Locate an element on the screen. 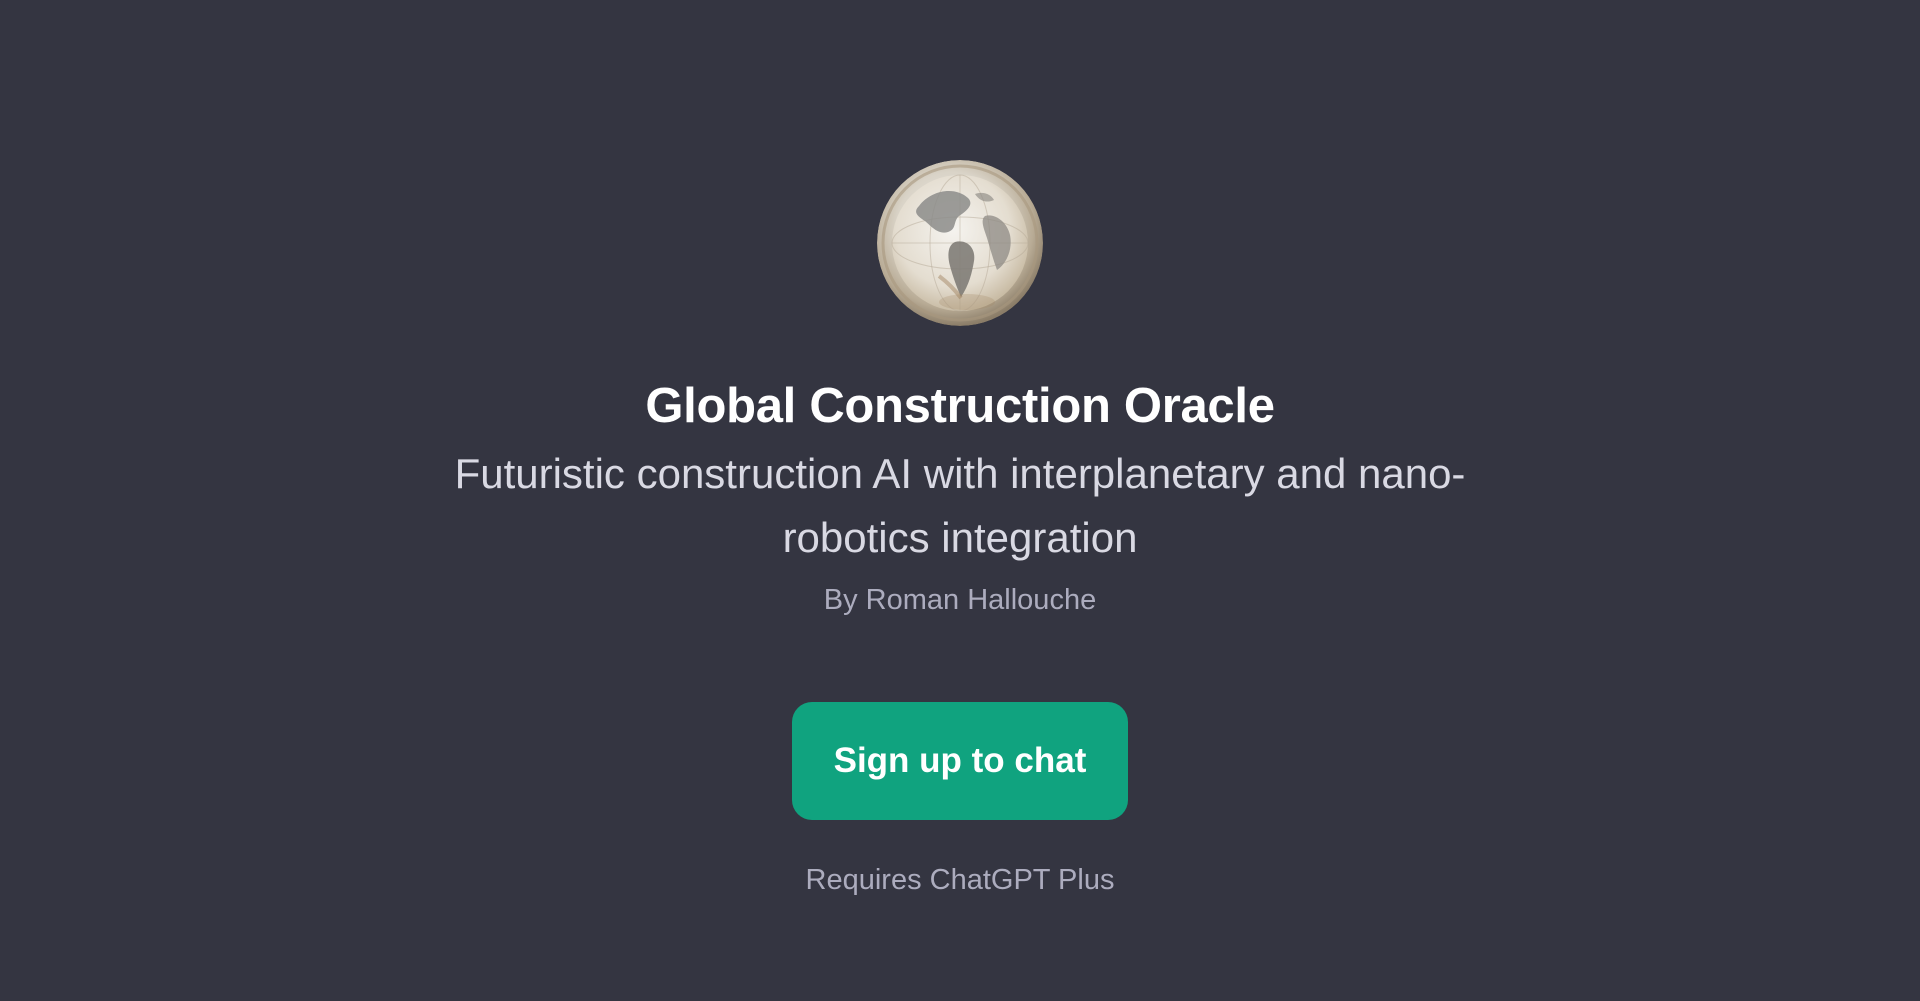  gpt-author: By Roman Hallouche is located at coordinates (960, 600).